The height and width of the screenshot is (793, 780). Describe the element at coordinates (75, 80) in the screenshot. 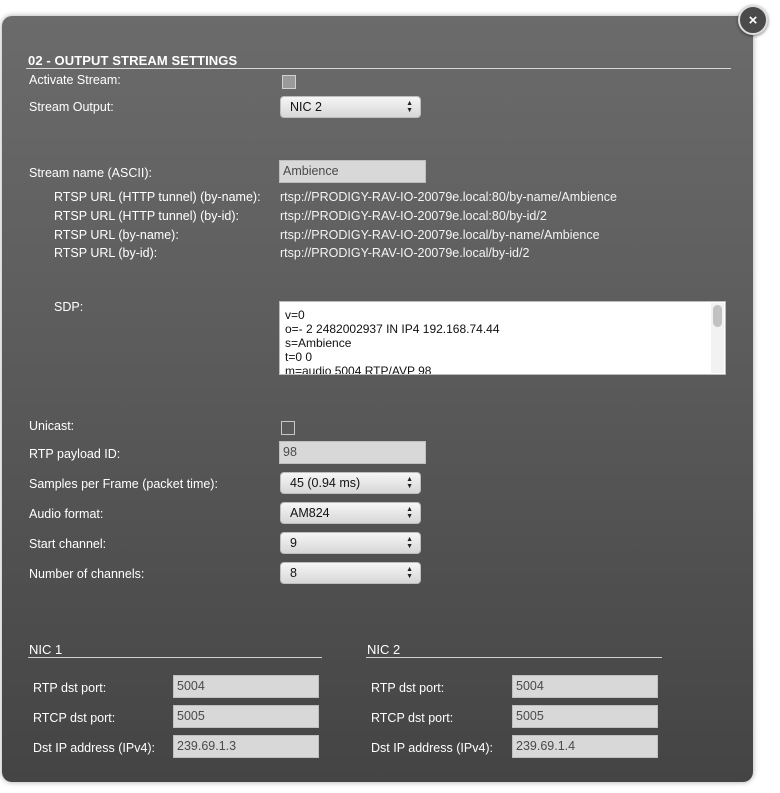

I see `activate-stream-label: Activate Stream:` at that location.